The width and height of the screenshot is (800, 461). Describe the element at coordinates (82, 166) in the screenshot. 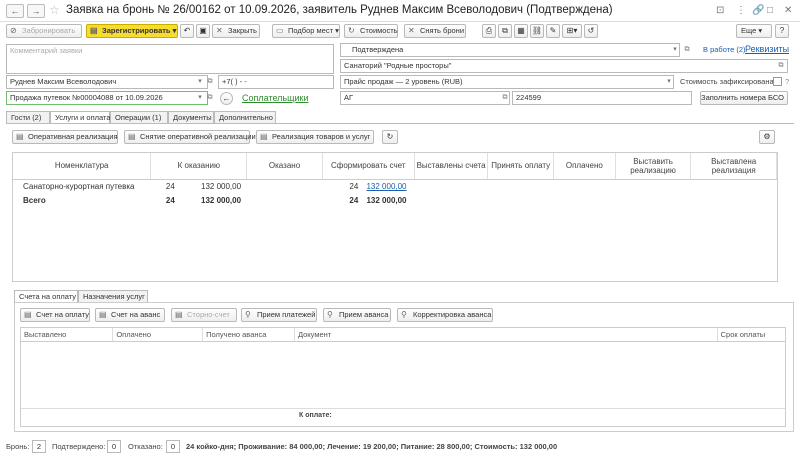

I see `col-nomenclature: Номенклатура` at that location.